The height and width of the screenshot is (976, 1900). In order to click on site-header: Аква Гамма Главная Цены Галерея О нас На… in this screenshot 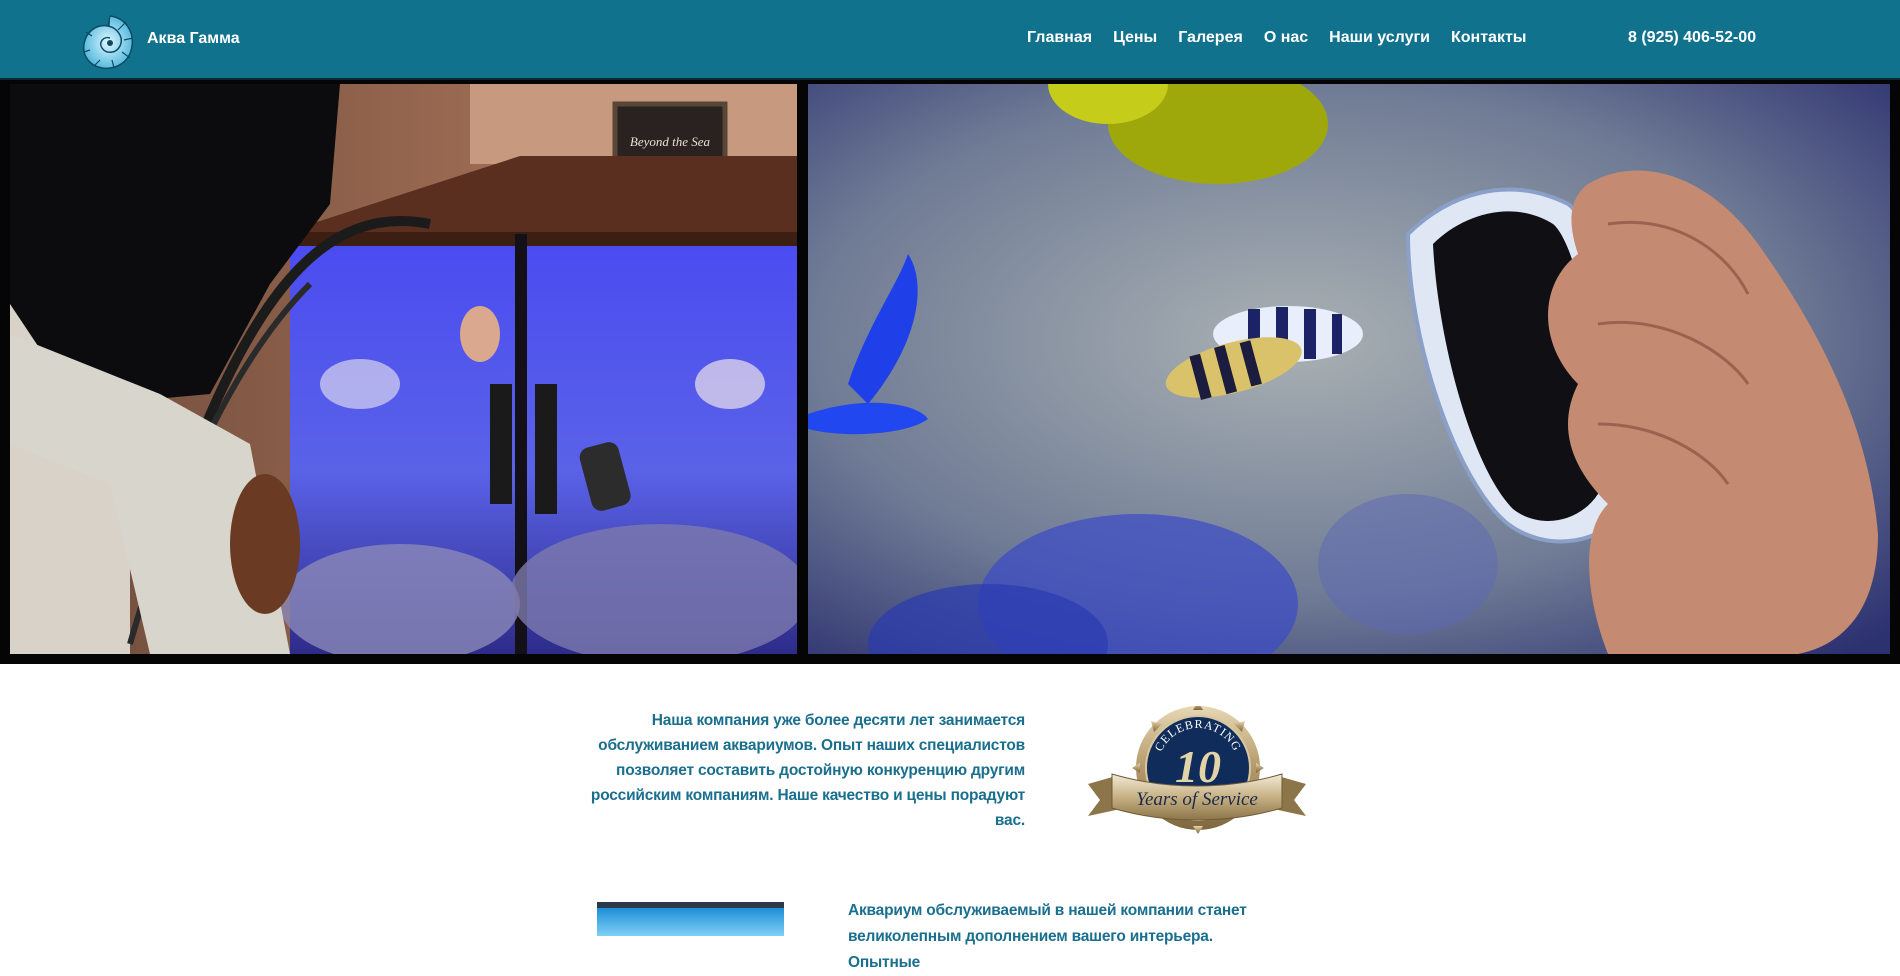, I will do `click(950, 40)`.